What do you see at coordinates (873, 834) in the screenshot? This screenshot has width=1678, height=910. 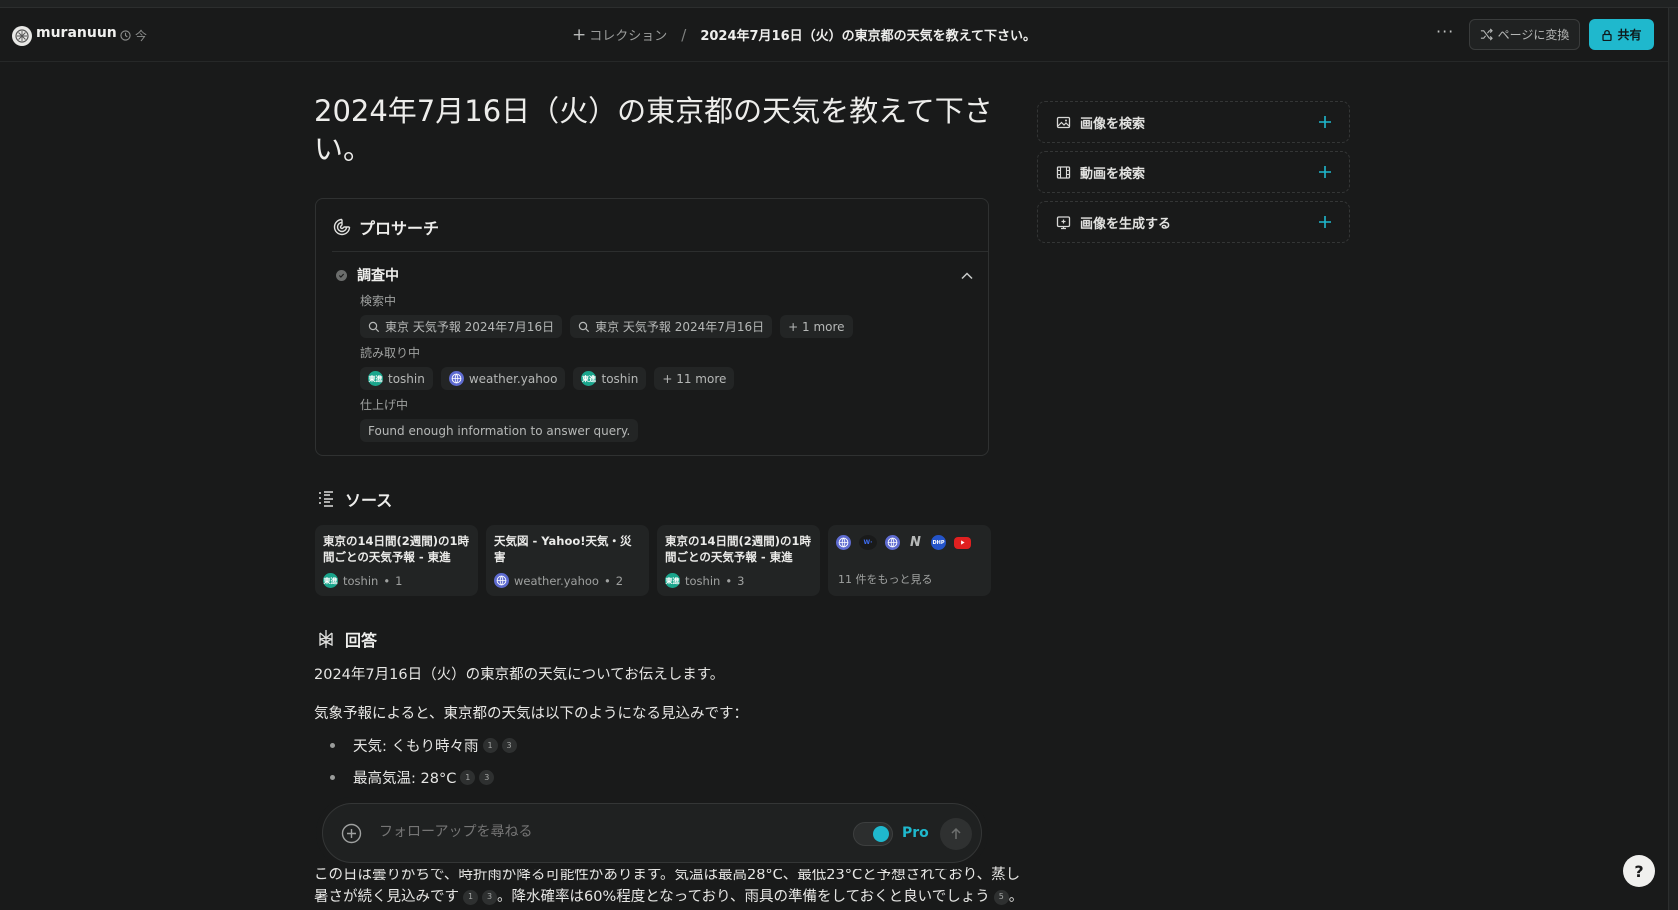 I see `pro-toggle` at bounding box center [873, 834].